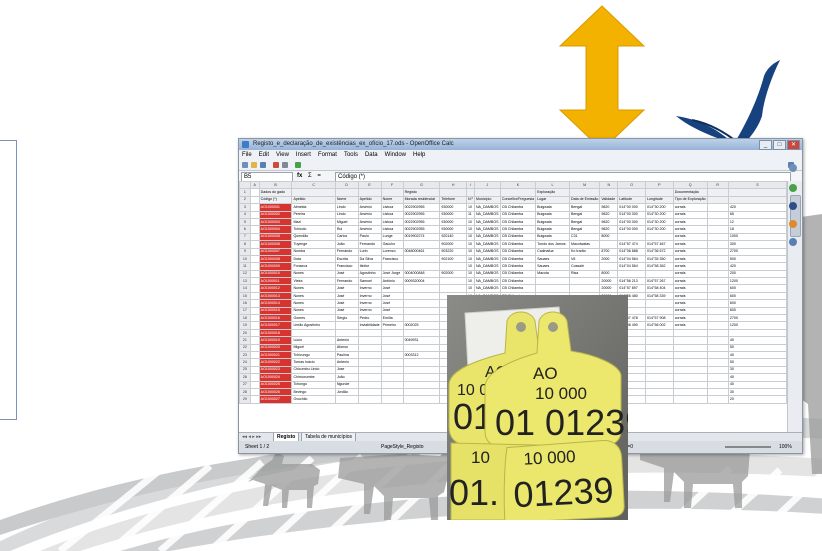  Describe the element at coordinates (659, 318) in the screenshot. I see `table-cell: 014°57 908` at that location.